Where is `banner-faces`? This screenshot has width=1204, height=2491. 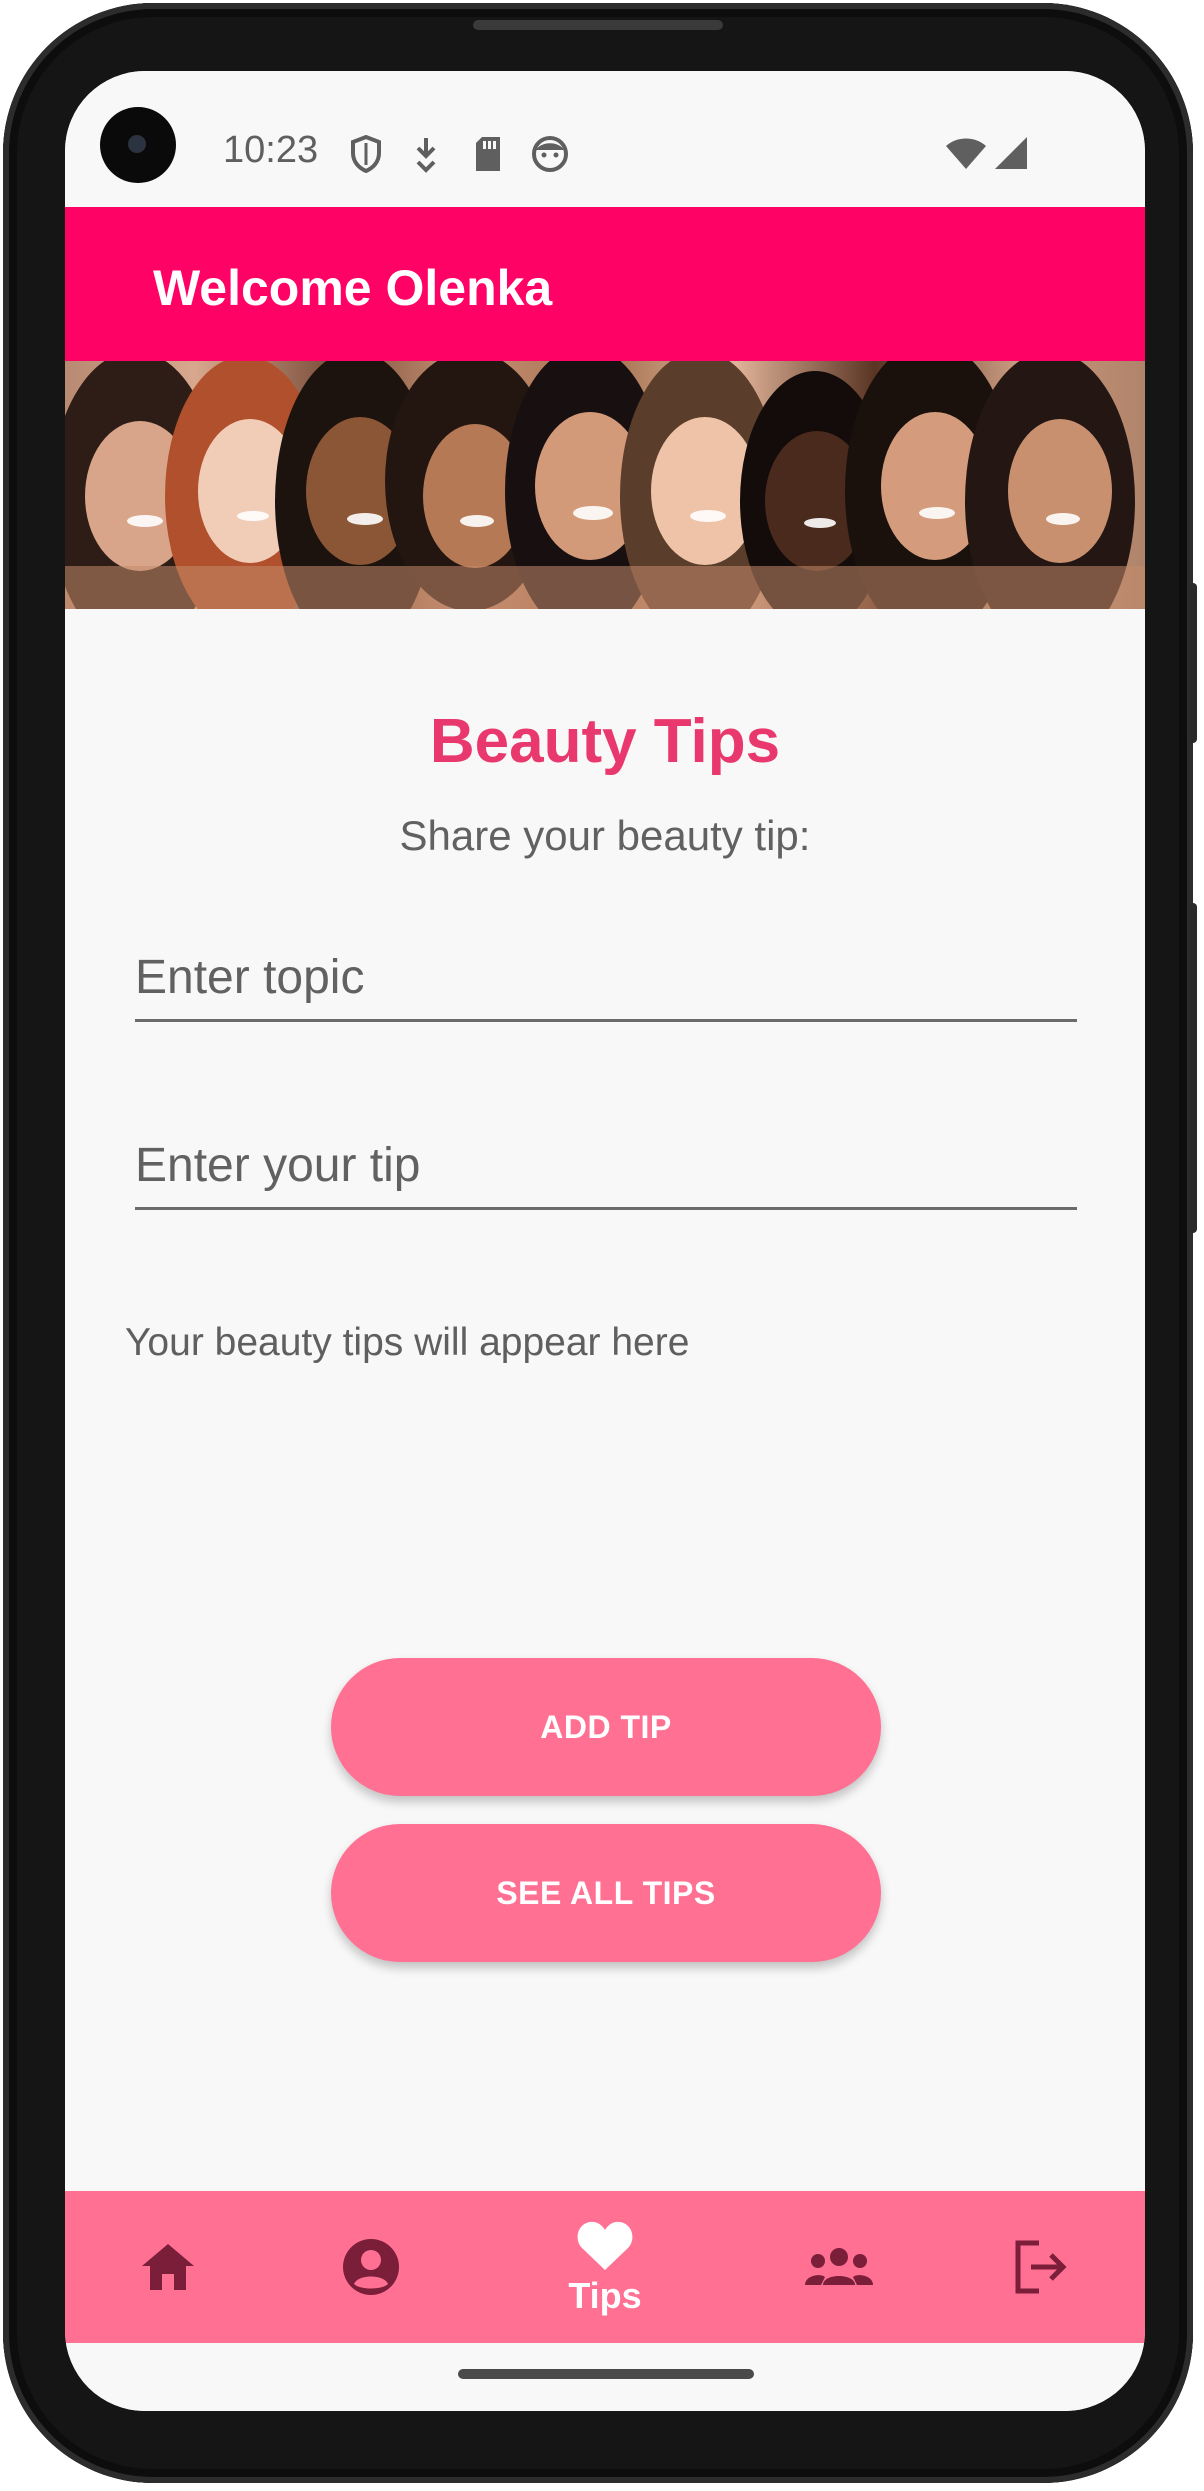 banner-faces is located at coordinates (605, 485).